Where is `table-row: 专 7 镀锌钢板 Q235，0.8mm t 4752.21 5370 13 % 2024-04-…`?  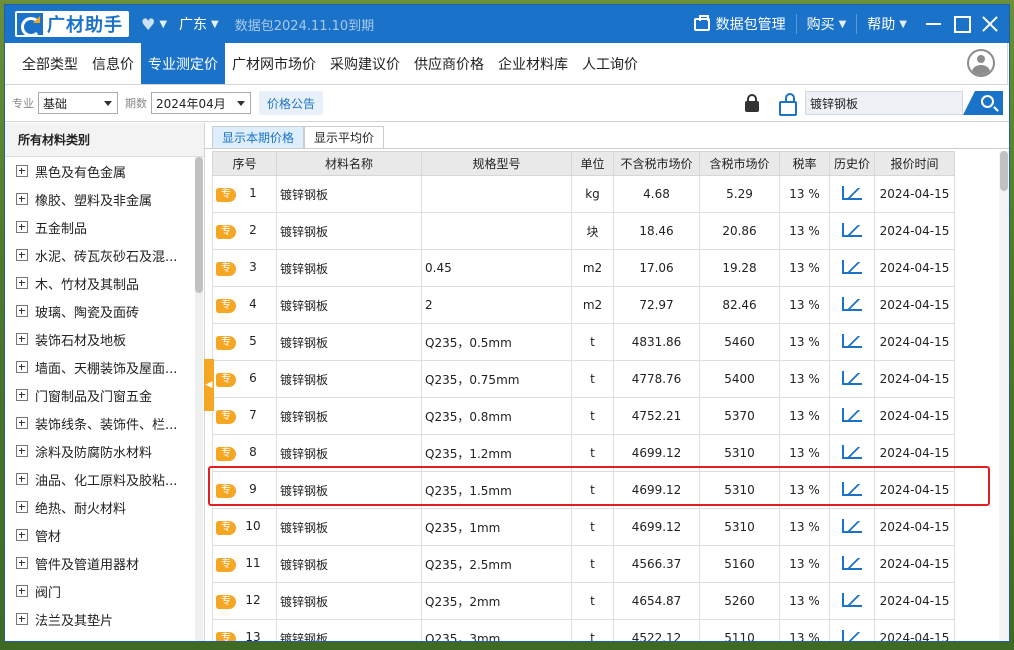
table-row: 专 7 镀锌钢板 Q235，0.8mm t 4752.21 5370 13 % 2024-04-… is located at coordinates (583, 416).